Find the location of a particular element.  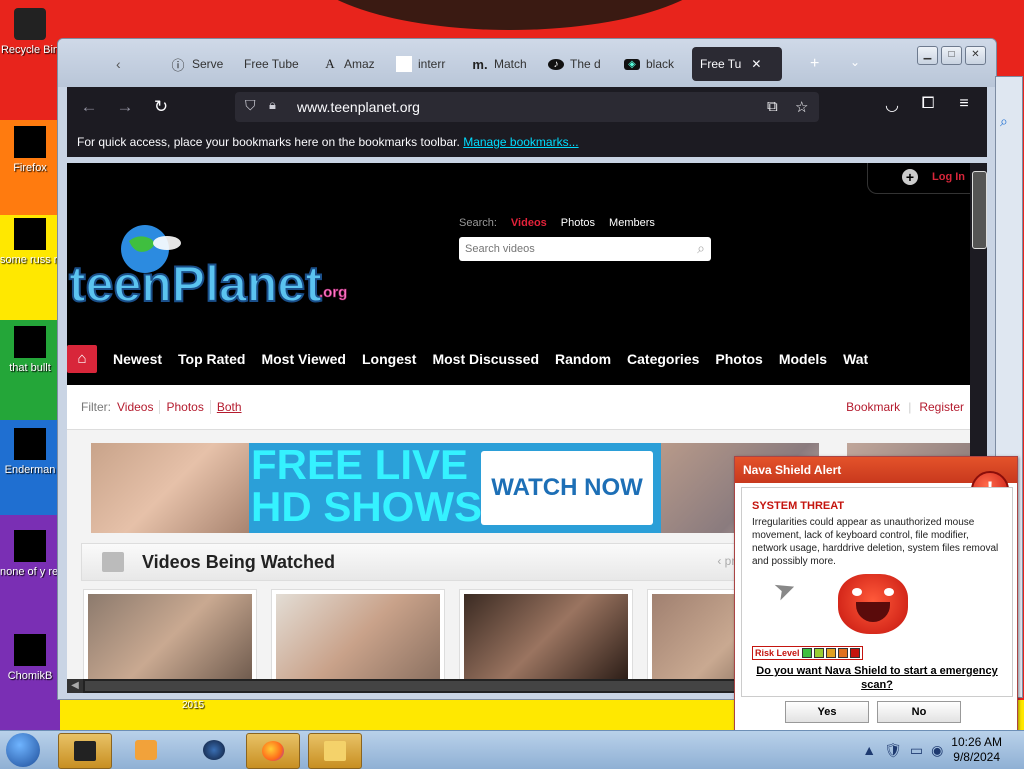

close-icon: ✕ is located at coordinates (975, 55).